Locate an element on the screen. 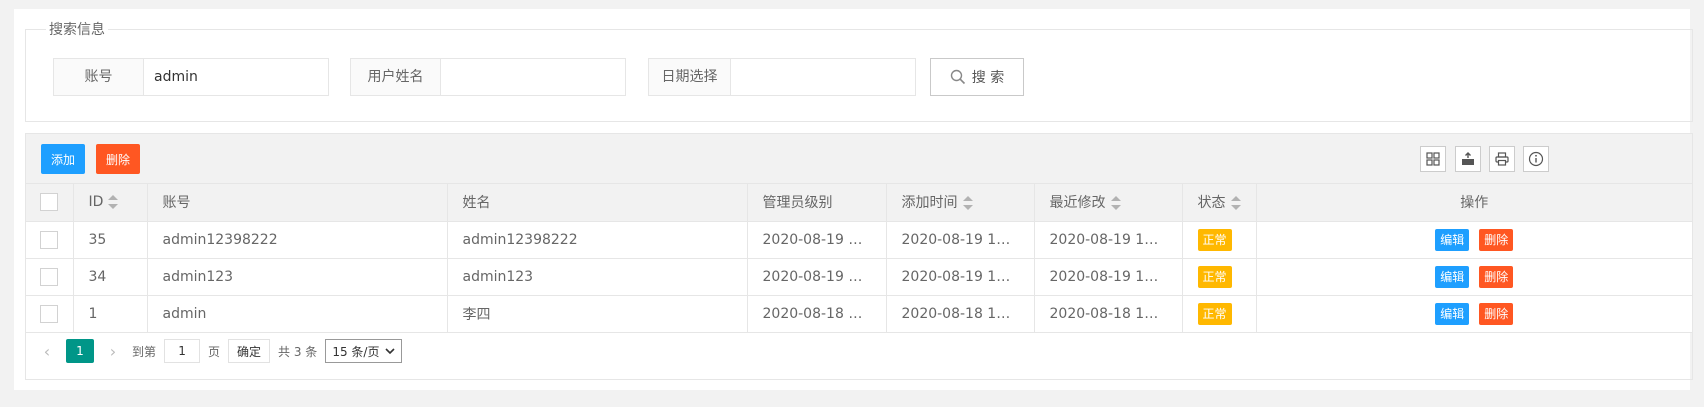 This screenshot has width=1704, height=407. select-all-checkbox is located at coordinates (49, 202).